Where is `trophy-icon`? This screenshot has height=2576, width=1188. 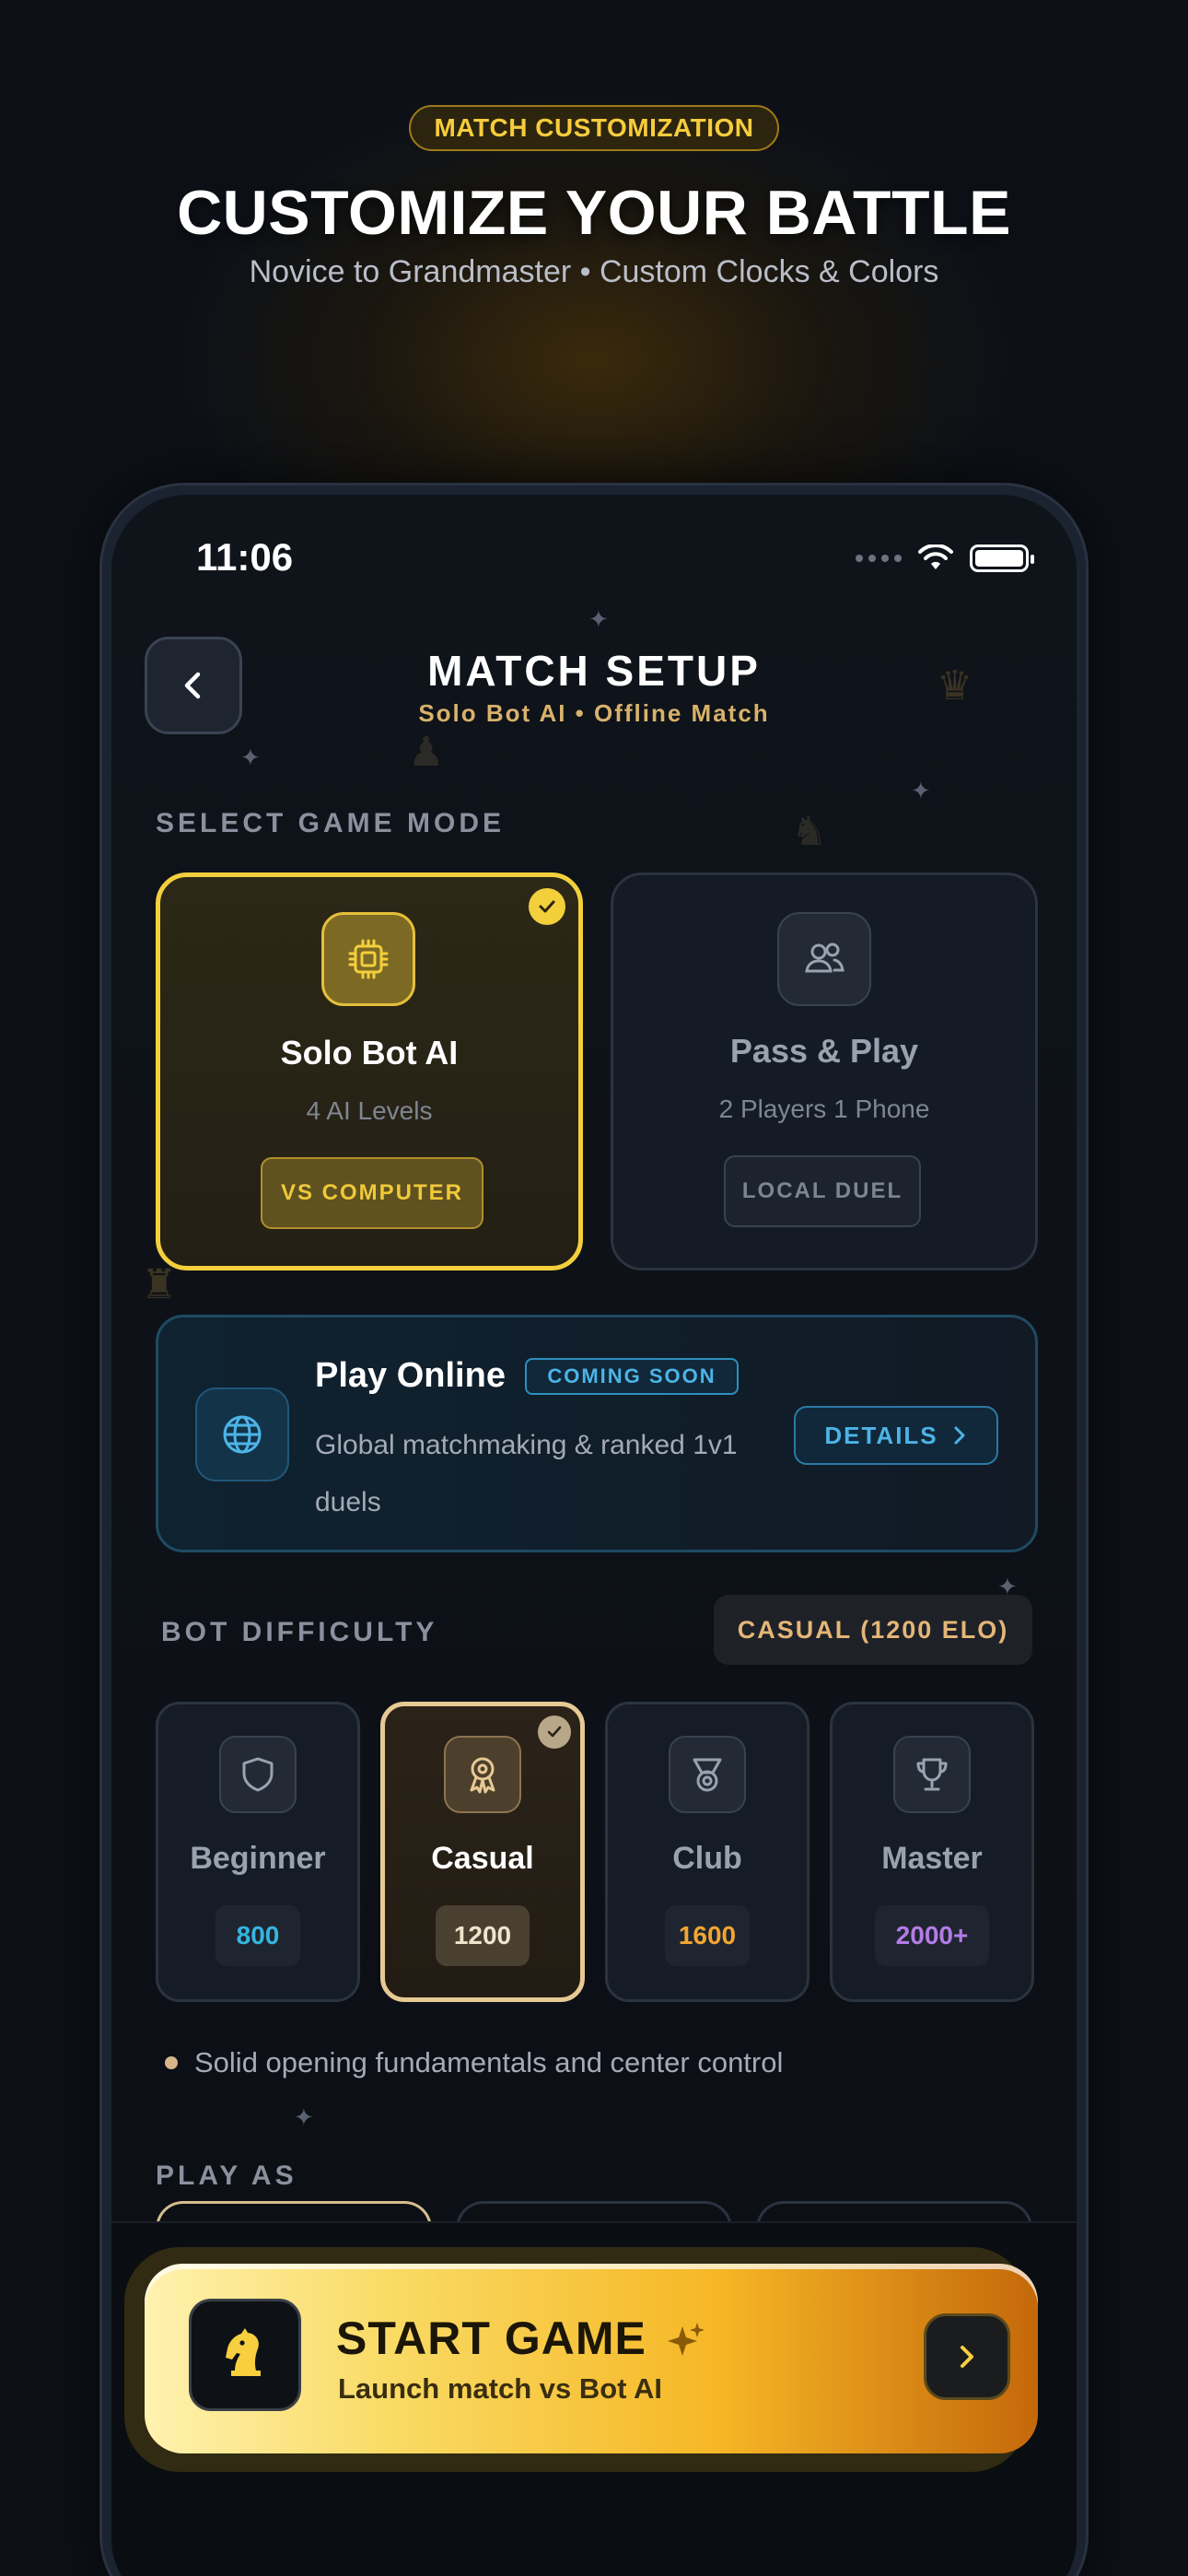 trophy-icon is located at coordinates (932, 1774).